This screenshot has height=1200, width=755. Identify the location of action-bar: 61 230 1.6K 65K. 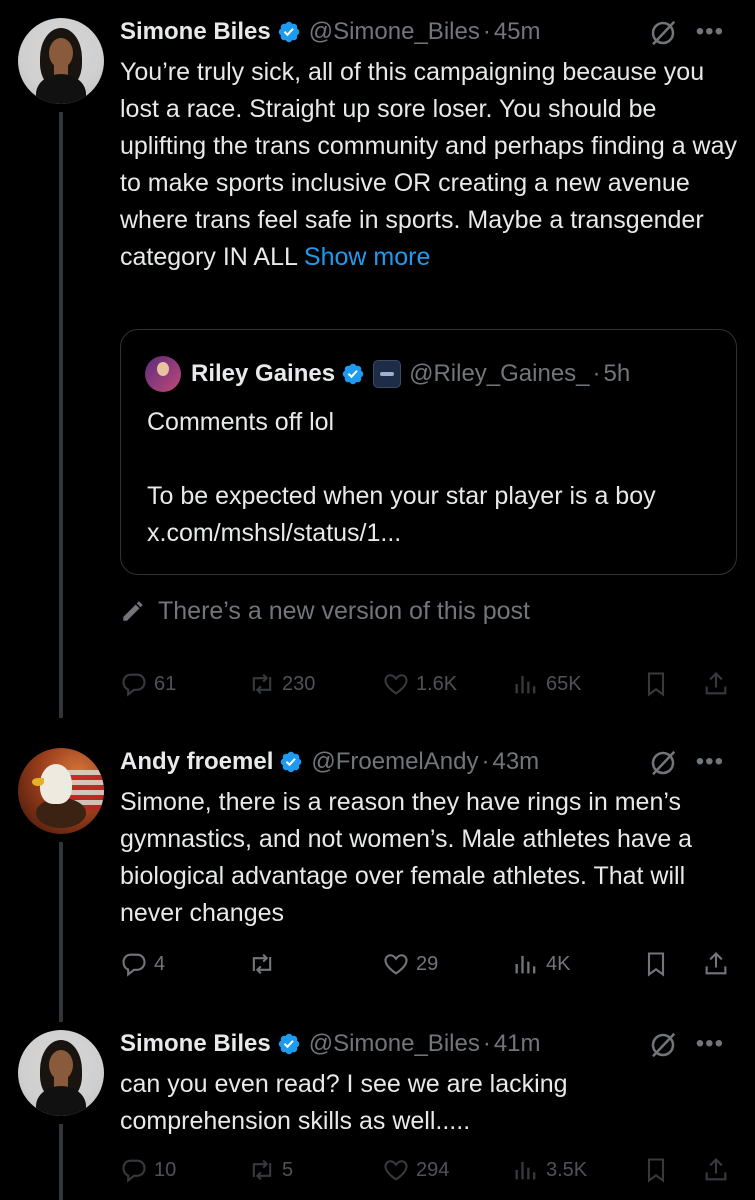
(430, 684).